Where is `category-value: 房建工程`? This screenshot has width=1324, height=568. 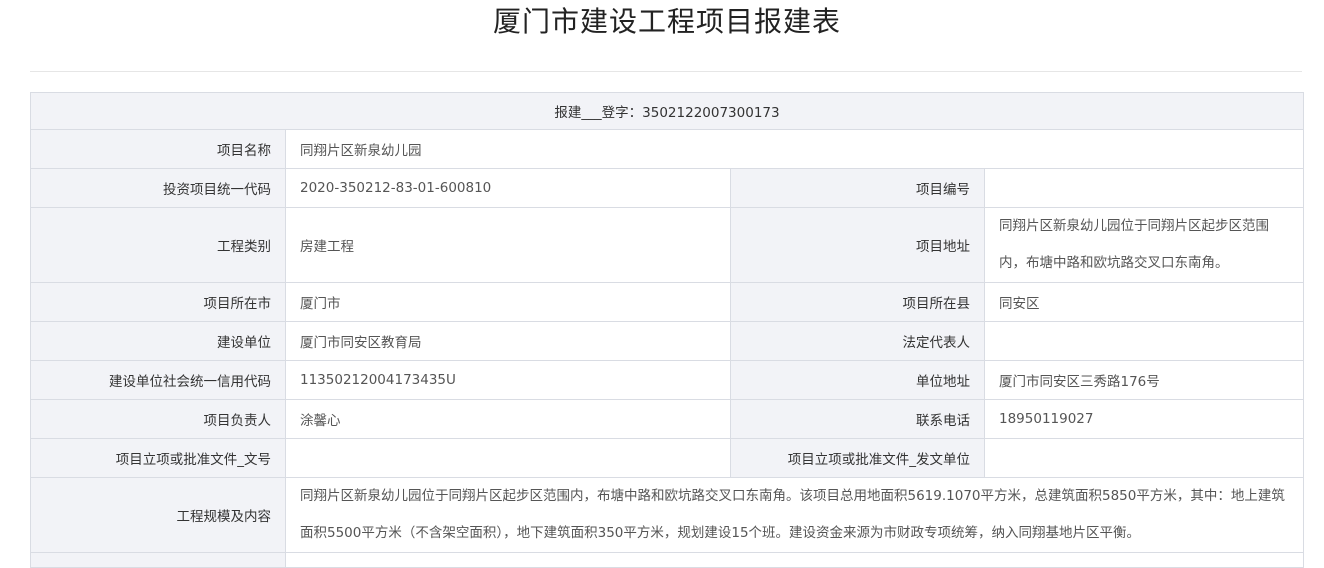 category-value: 房建工程 is located at coordinates (508, 245).